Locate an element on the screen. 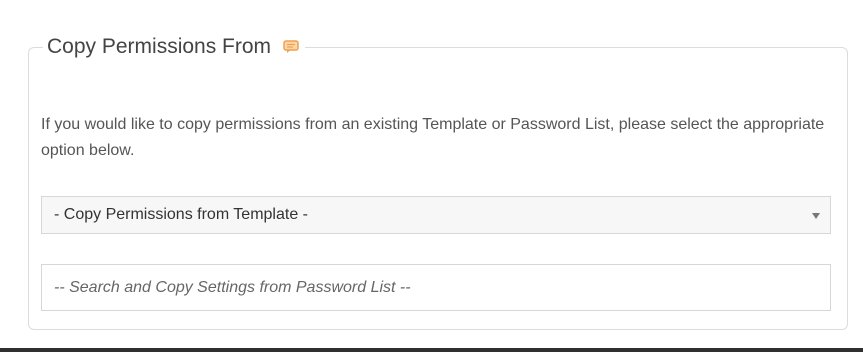  template-select-value: - Copy Permissions from Template - is located at coordinates (181, 214).